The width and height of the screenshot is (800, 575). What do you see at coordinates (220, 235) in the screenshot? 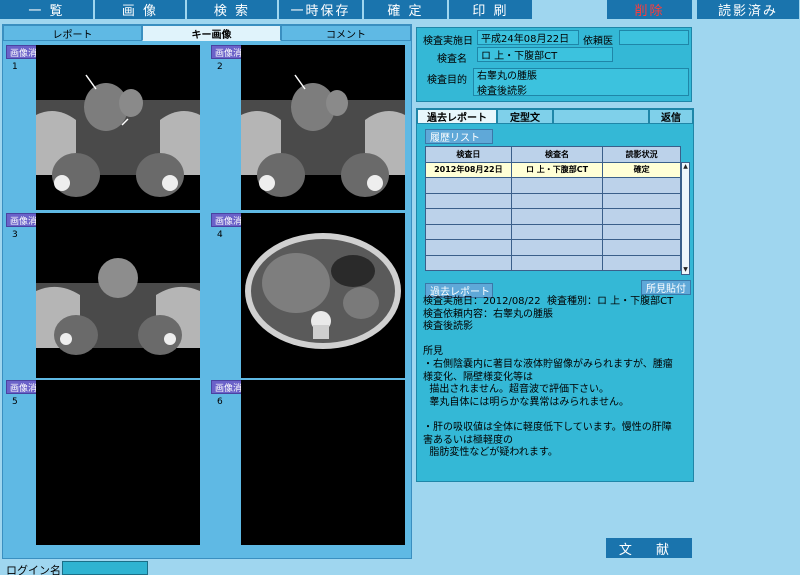
I see `cell-number: 4` at bounding box center [220, 235].